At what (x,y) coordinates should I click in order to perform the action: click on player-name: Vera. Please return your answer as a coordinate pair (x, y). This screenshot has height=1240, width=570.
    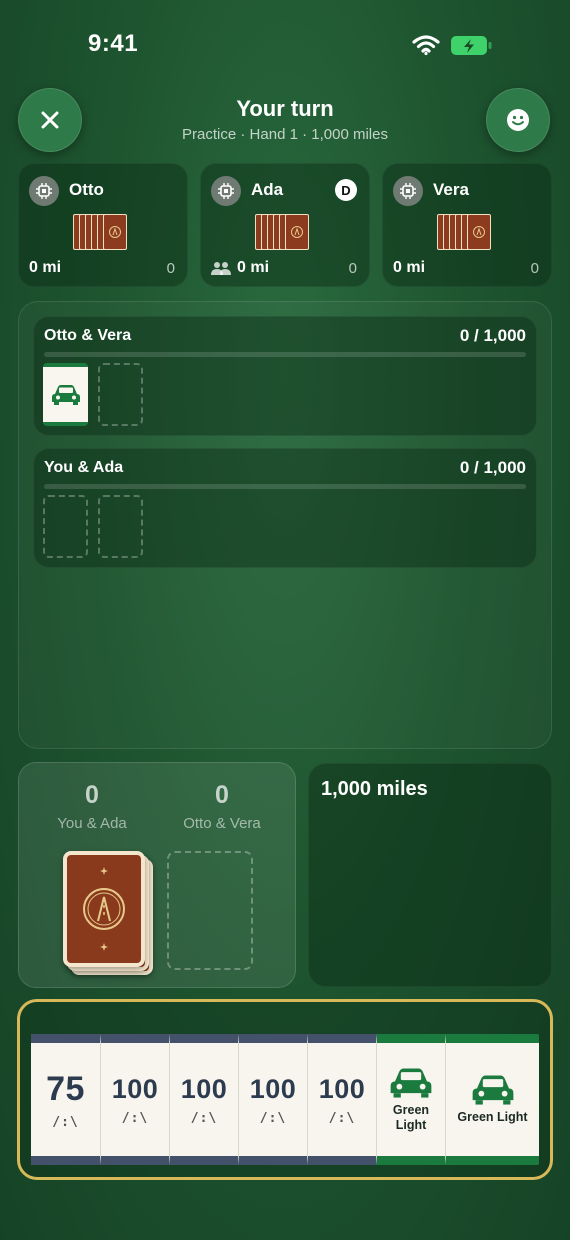
    Looking at the image, I should click on (451, 189).